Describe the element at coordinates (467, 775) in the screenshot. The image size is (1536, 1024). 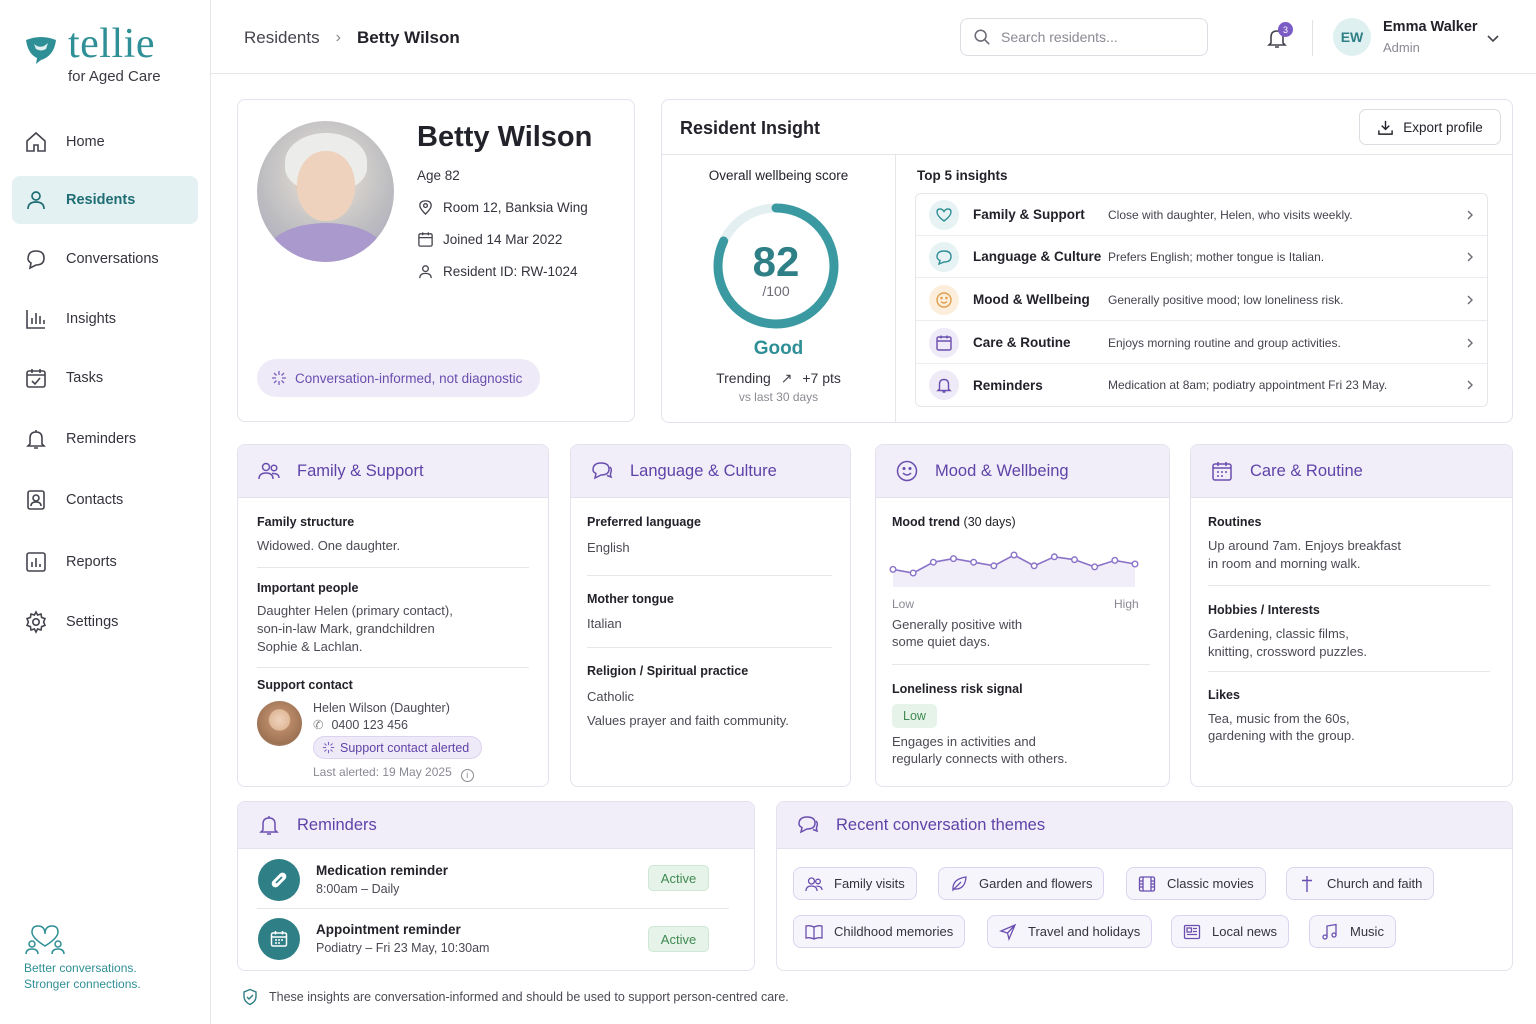
I see `info-icon: i` at that location.